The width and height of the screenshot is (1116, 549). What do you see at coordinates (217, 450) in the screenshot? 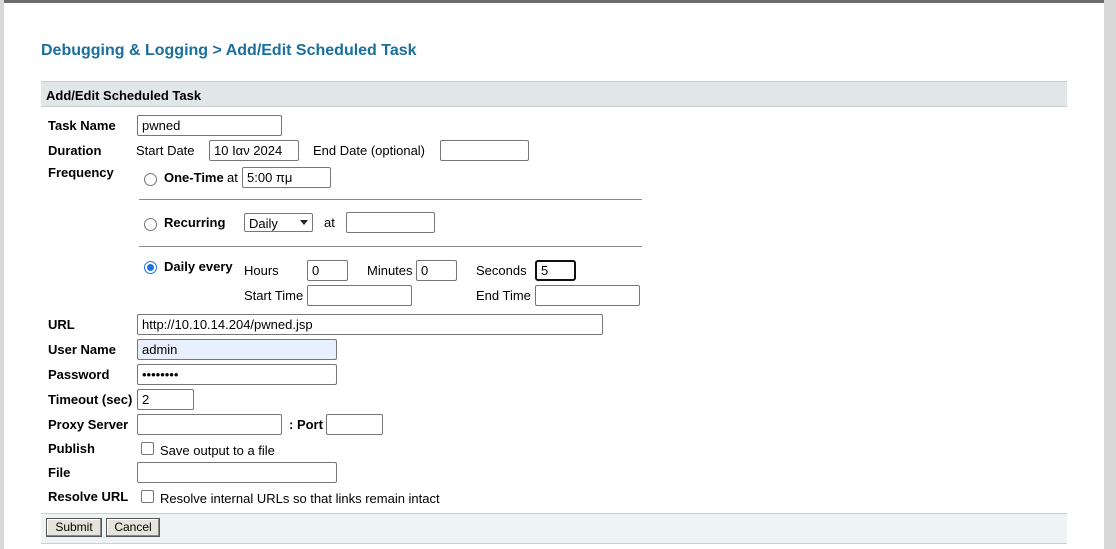
I see `save-output-label: Save output to a file` at bounding box center [217, 450].